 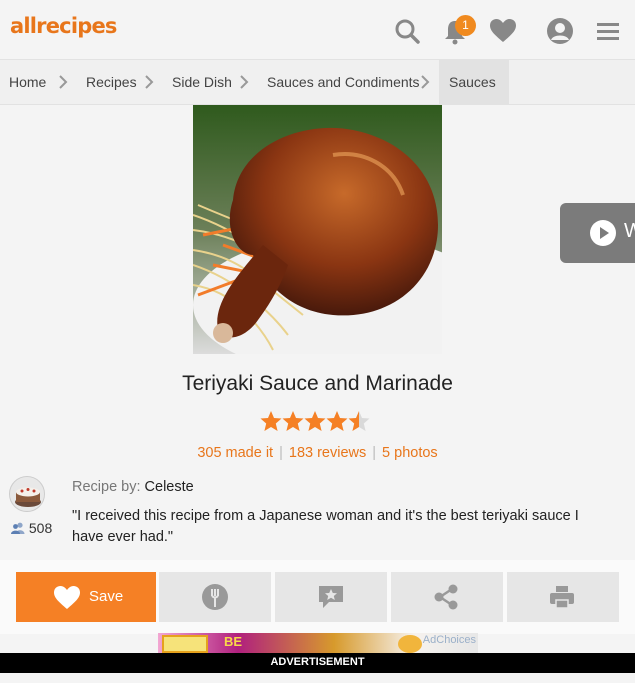 What do you see at coordinates (629, 231) in the screenshot?
I see `video-tab-letter: W` at bounding box center [629, 231].